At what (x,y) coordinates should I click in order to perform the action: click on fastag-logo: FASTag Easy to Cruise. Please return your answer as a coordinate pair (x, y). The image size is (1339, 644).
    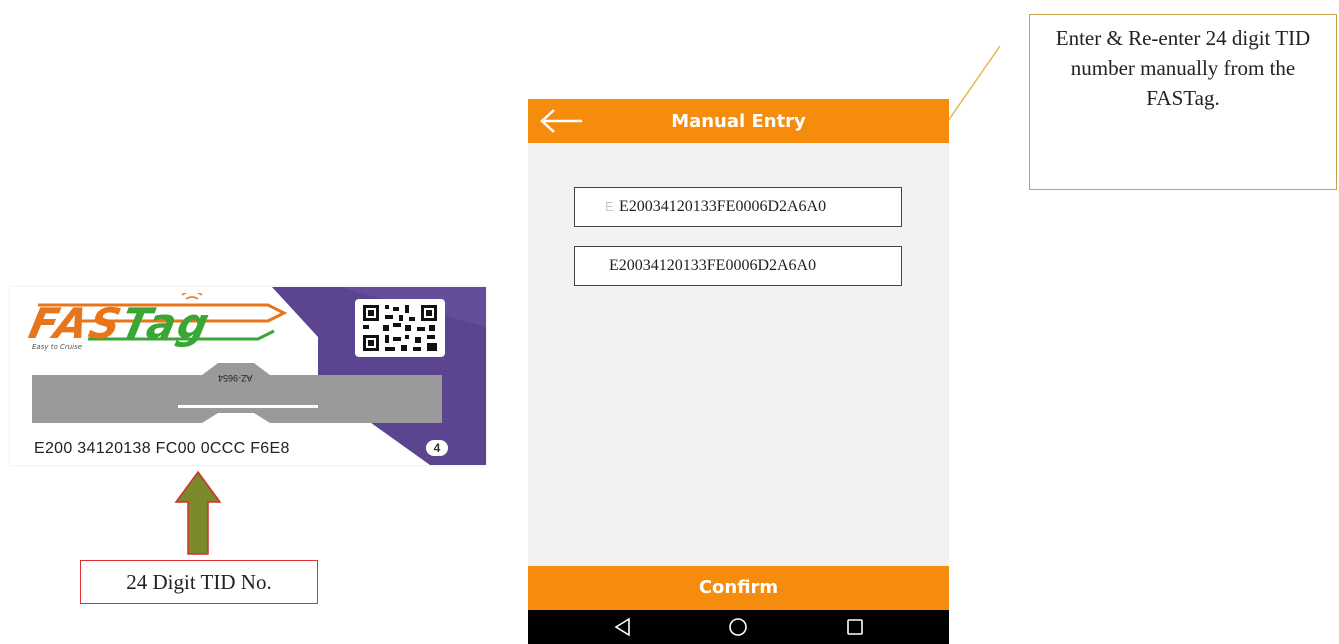
    Looking at the image, I should click on (158, 323).